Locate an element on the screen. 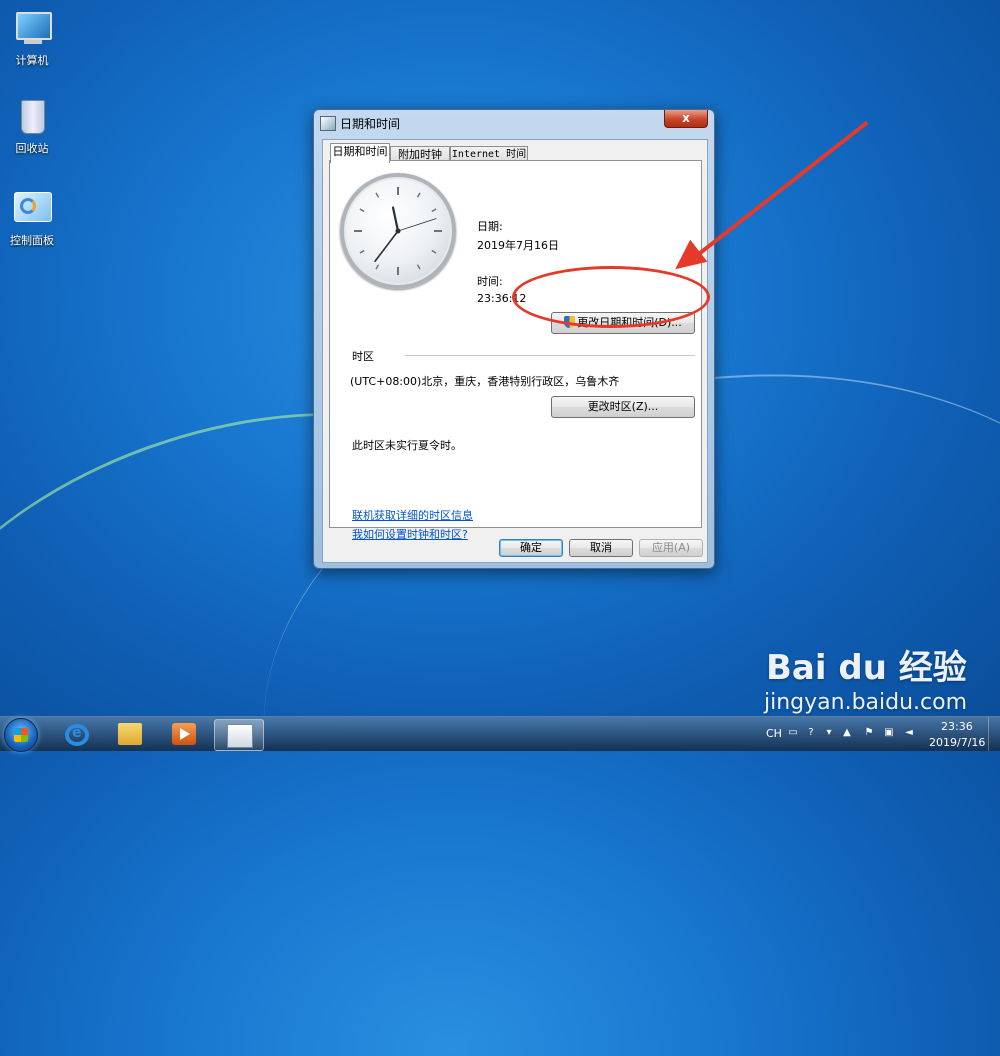 The width and height of the screenshot is (1000, 1056). clock-face is located at coordinates (398, 231).